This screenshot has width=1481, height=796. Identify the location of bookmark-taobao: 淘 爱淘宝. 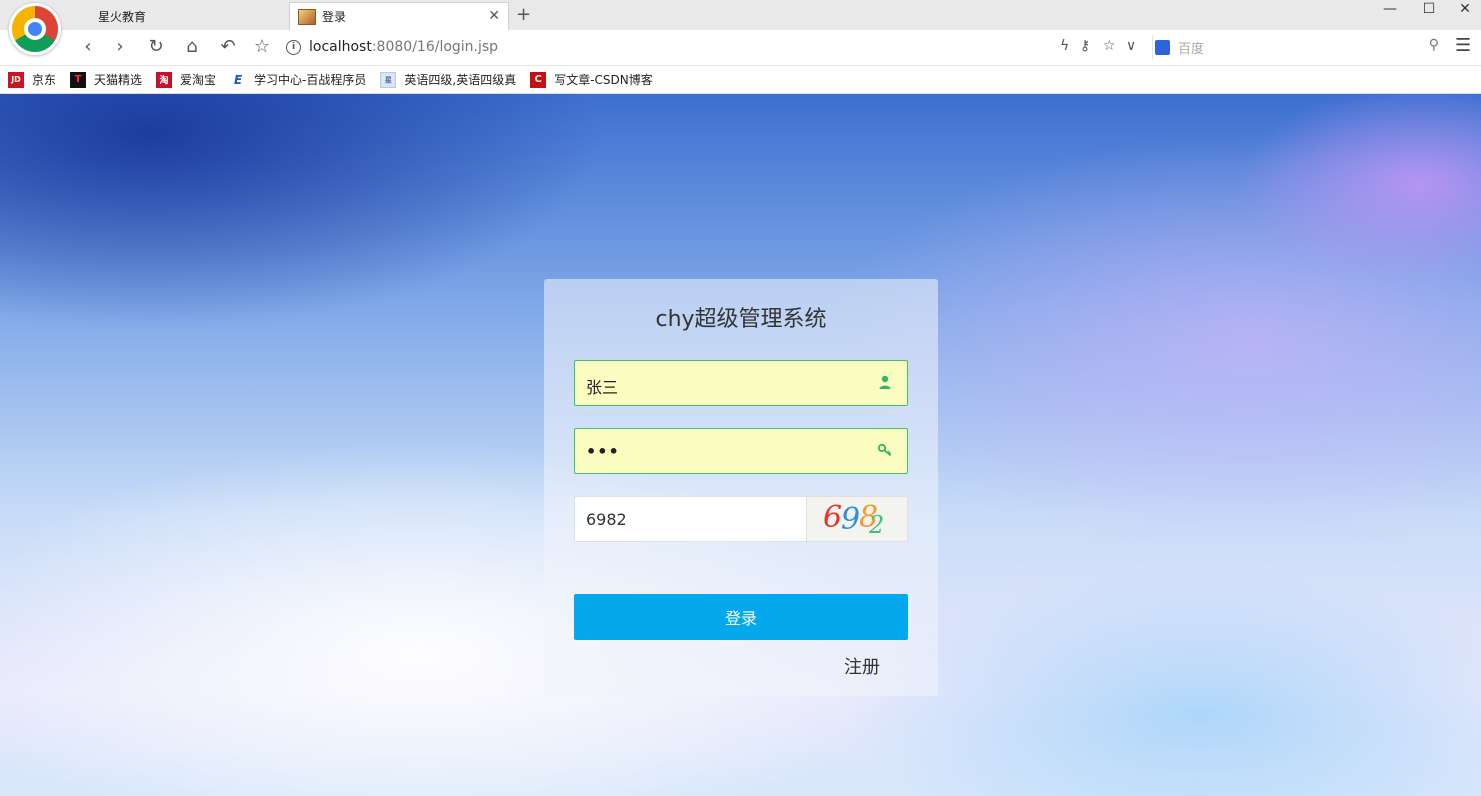
(186, 79).